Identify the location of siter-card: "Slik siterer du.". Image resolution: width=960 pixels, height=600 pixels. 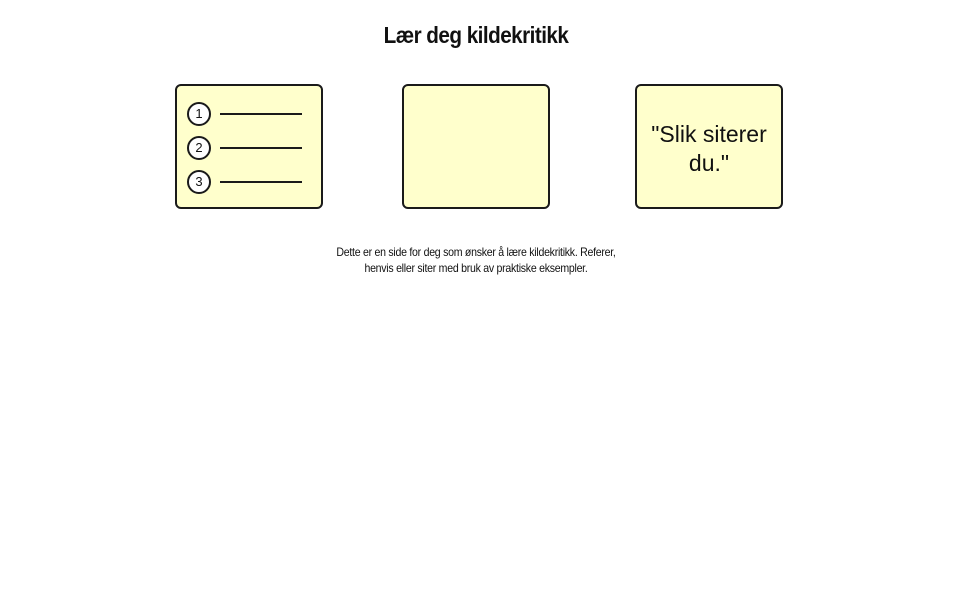
(709, 146).